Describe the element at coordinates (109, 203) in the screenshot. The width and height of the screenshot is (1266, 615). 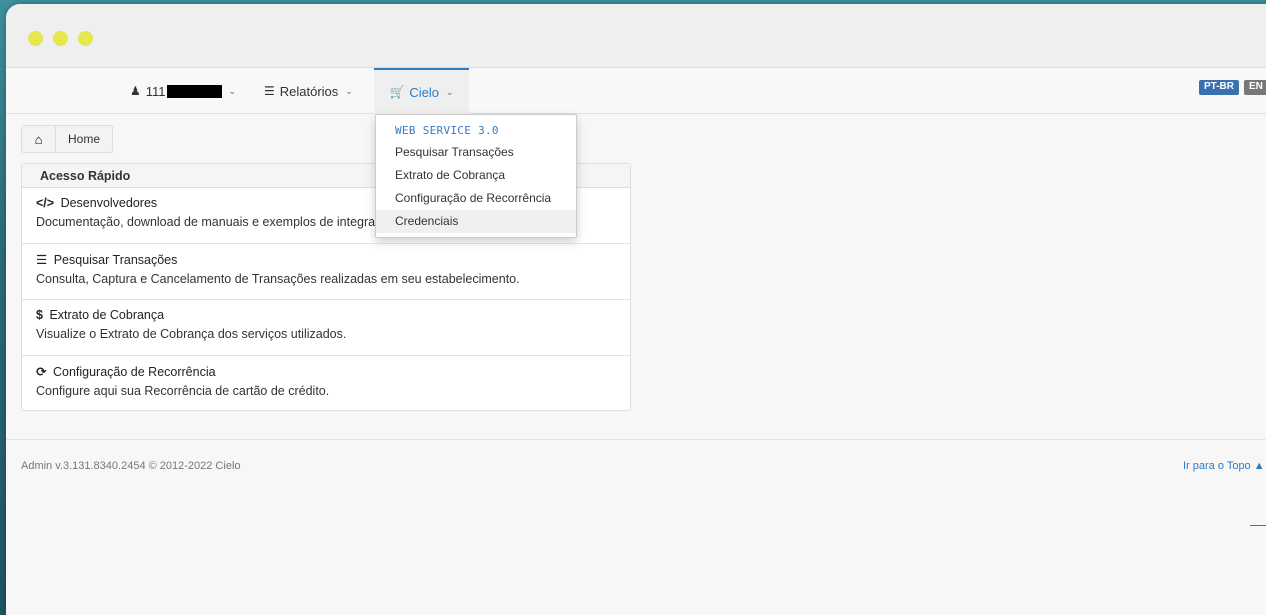
I see `quick-access-title: Desenvolvedores` at that location.